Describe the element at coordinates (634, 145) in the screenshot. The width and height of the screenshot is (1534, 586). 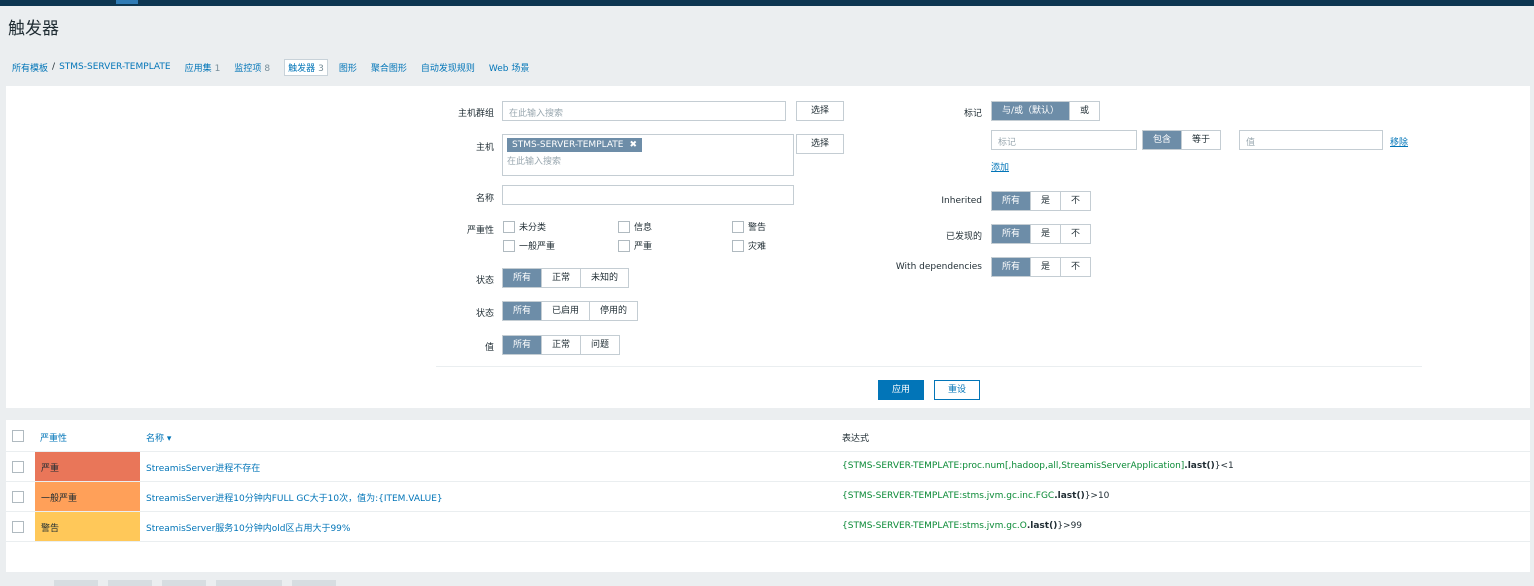
I see `close-icon: ✖` at that location.